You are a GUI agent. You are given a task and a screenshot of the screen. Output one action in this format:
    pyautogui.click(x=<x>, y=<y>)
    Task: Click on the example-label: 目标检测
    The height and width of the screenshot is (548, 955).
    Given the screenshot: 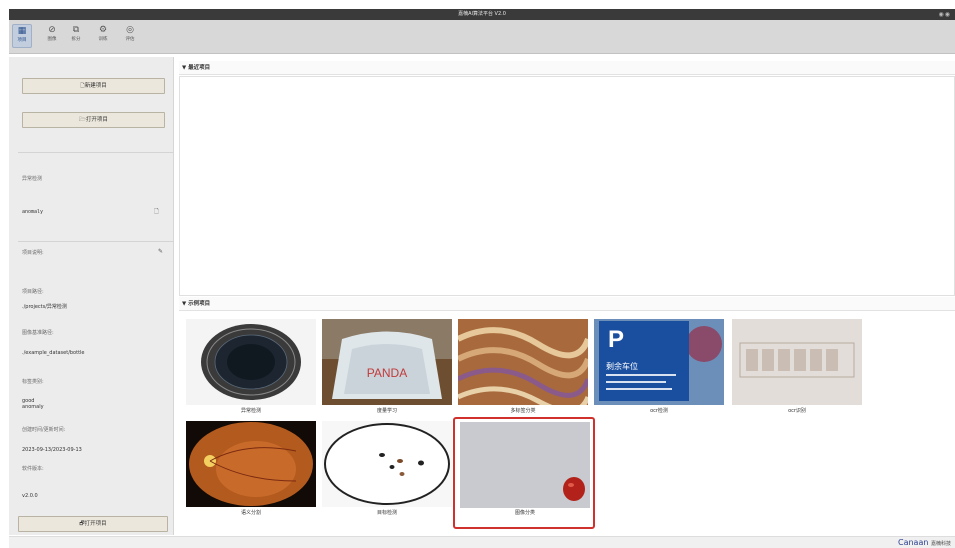 What is the action you would take?
    pyautogui.click(x=386, y=513)
    